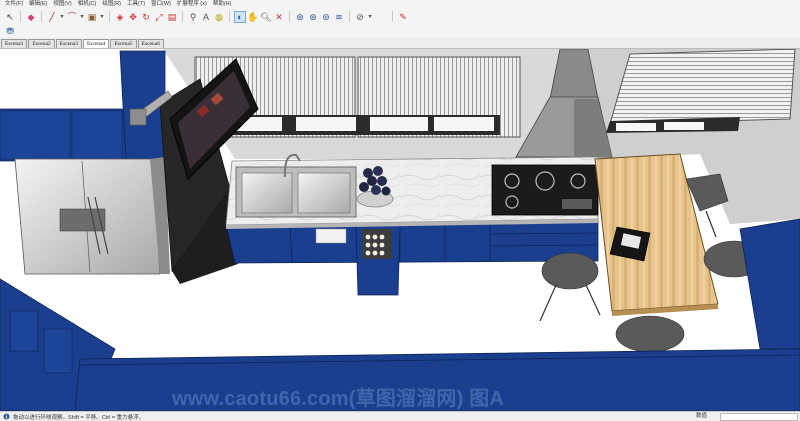 Image resolution: width=800 pixels, height=421 pixels. I want to click on tape-measure-icon: ⚲, so click(193, 17).